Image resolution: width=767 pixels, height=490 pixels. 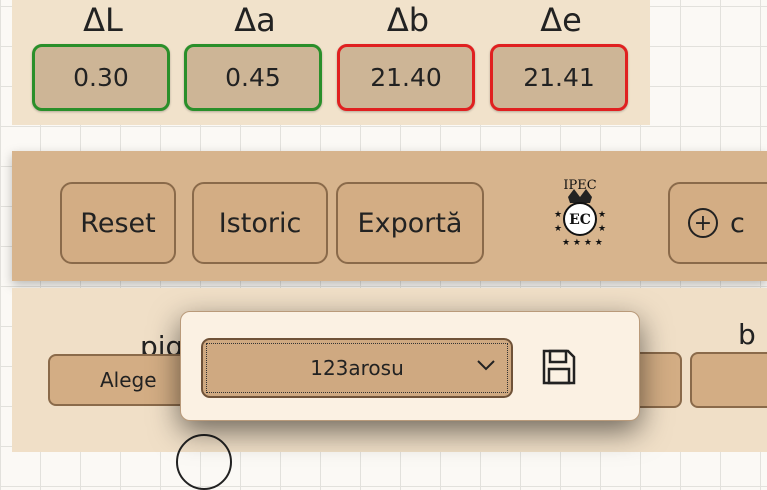 I want to click on preset-popup: 123arosu, so click(x=410, y=366).